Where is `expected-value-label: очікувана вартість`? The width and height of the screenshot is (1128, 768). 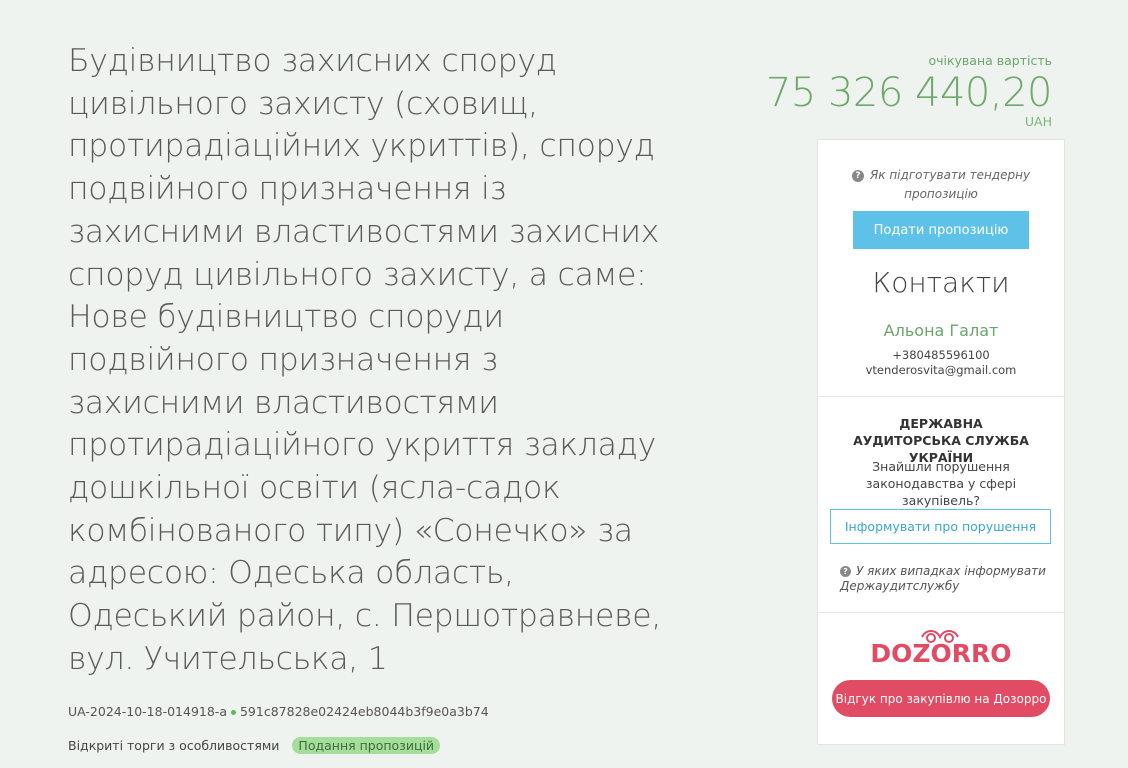
expected-value-label: очікувана вартість is located at coordinates (990, 60).